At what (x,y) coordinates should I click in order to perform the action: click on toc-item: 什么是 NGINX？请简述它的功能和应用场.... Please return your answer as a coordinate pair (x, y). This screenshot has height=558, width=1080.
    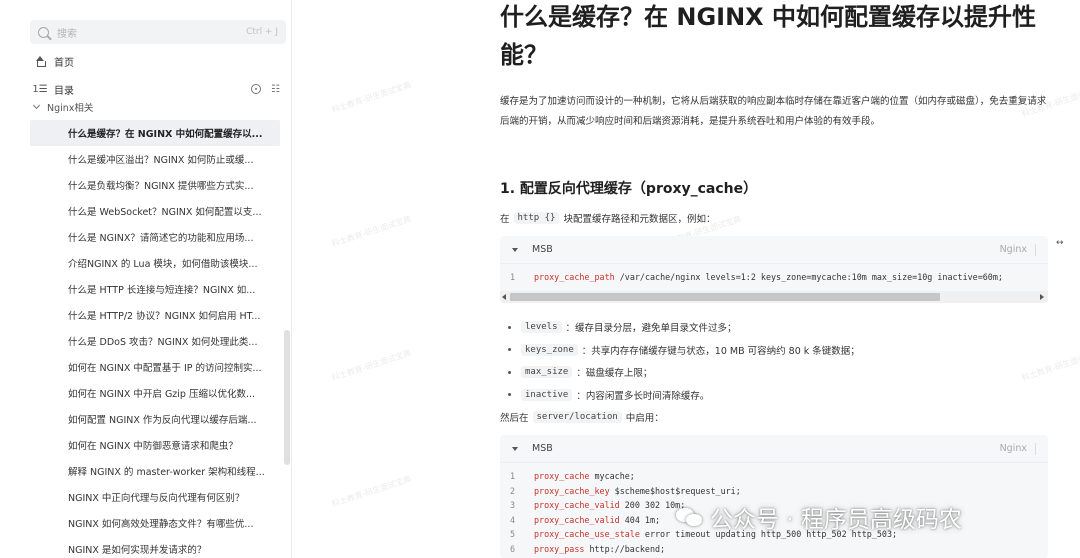
    Looking at the image, I should click on (155, 237).